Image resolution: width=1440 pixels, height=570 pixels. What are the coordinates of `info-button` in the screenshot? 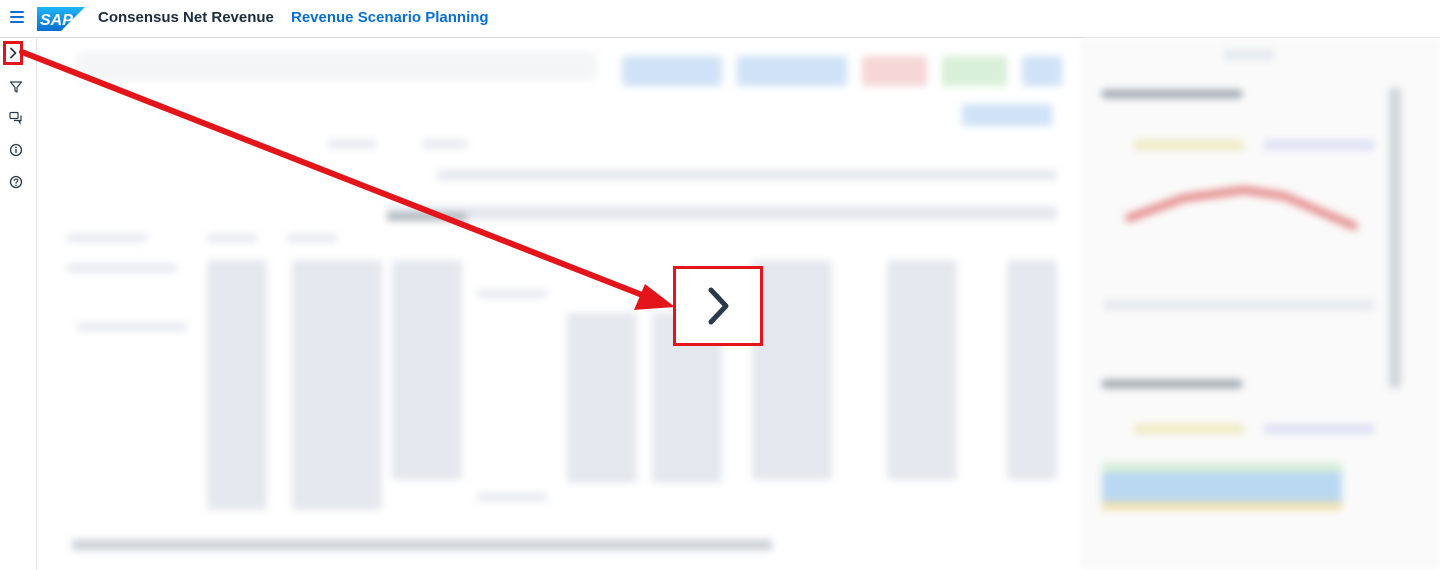 It's located at (16, 150).